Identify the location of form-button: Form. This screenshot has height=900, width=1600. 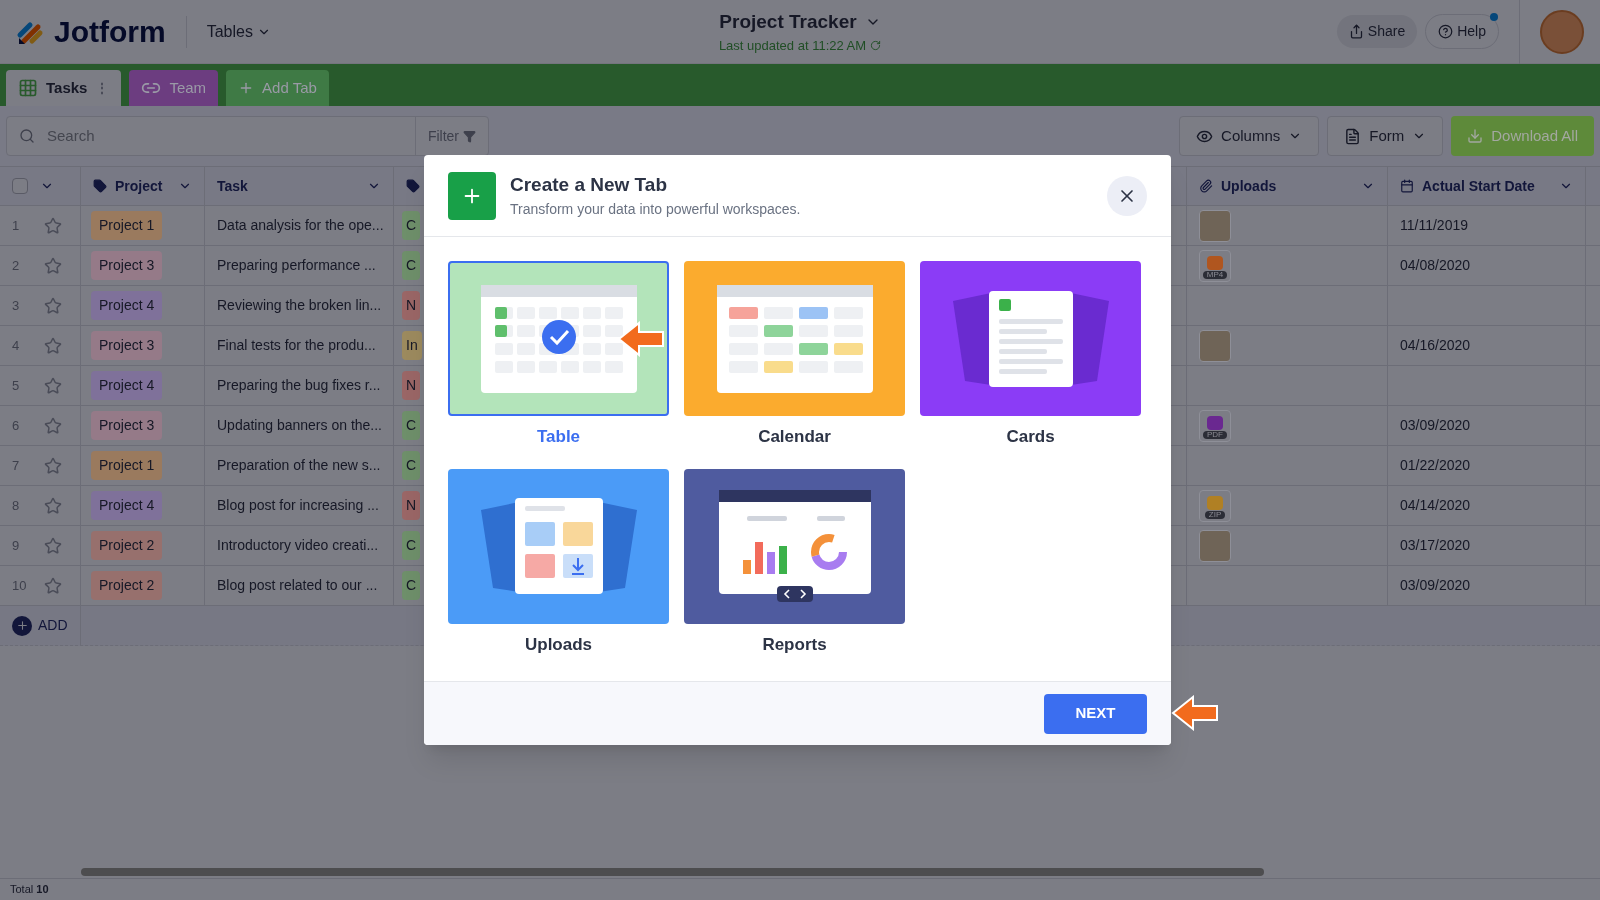
(1385, 136).